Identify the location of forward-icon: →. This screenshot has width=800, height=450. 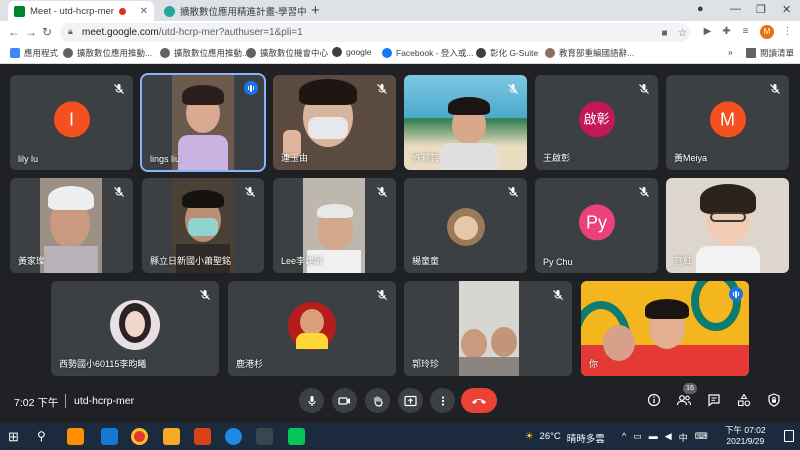
(31, 32).